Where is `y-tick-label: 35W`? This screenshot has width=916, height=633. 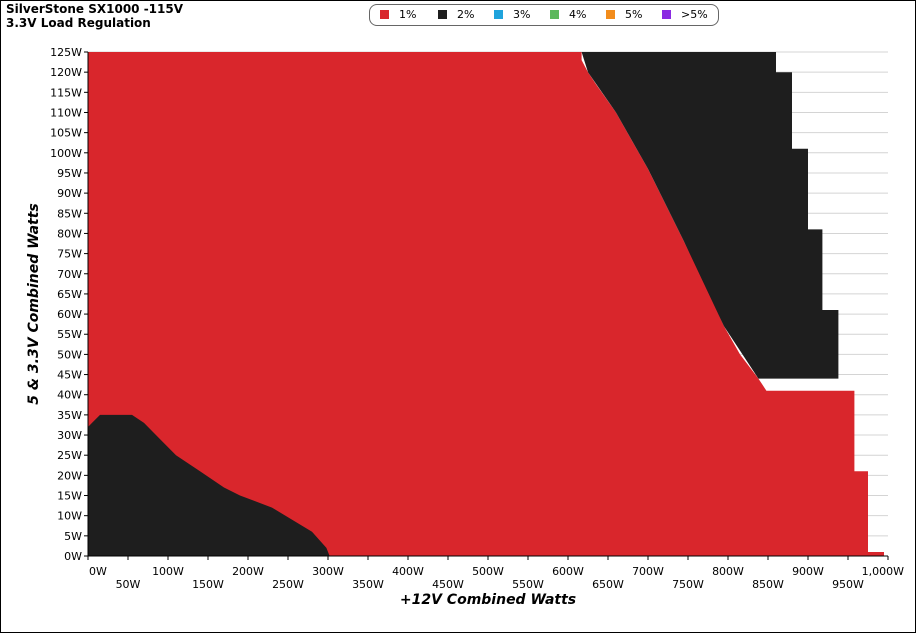 y-tick-label: 35W is located at coordinates (69, 415).